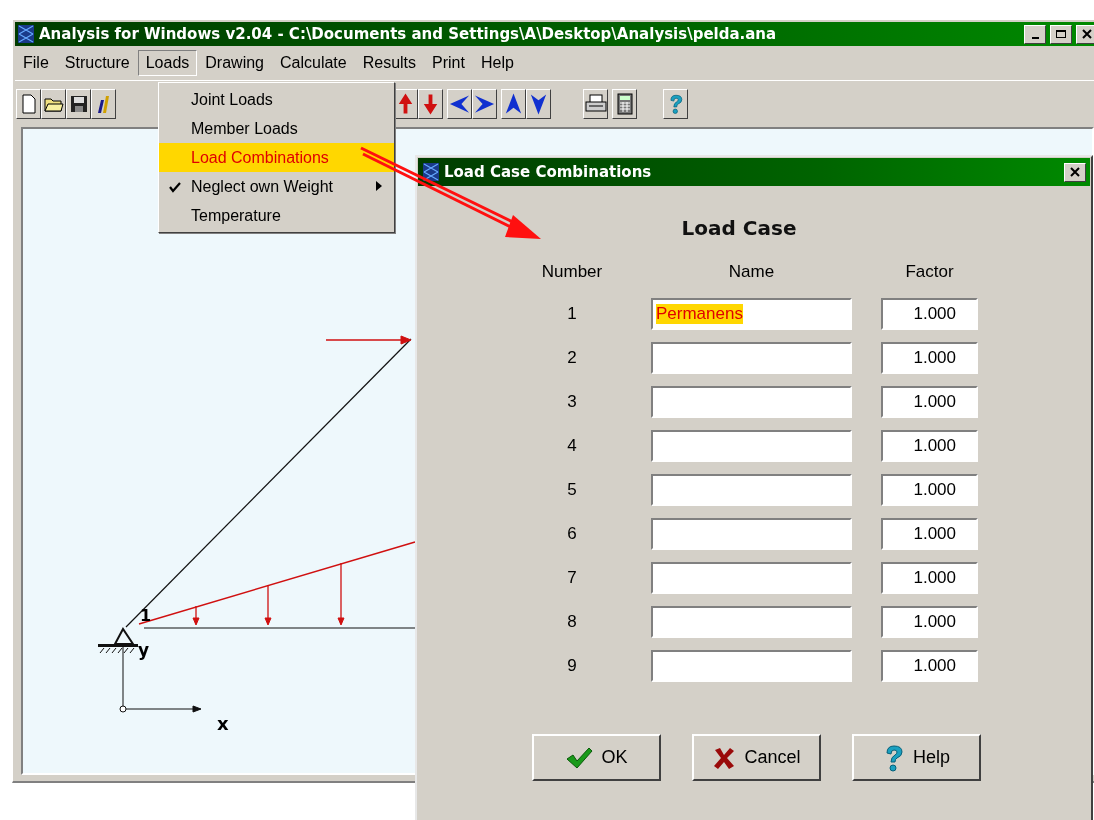  What do you see at coordinates (916, 757) in the screenshot?
I see `help-button: Help` at bounding box center [916, 757].